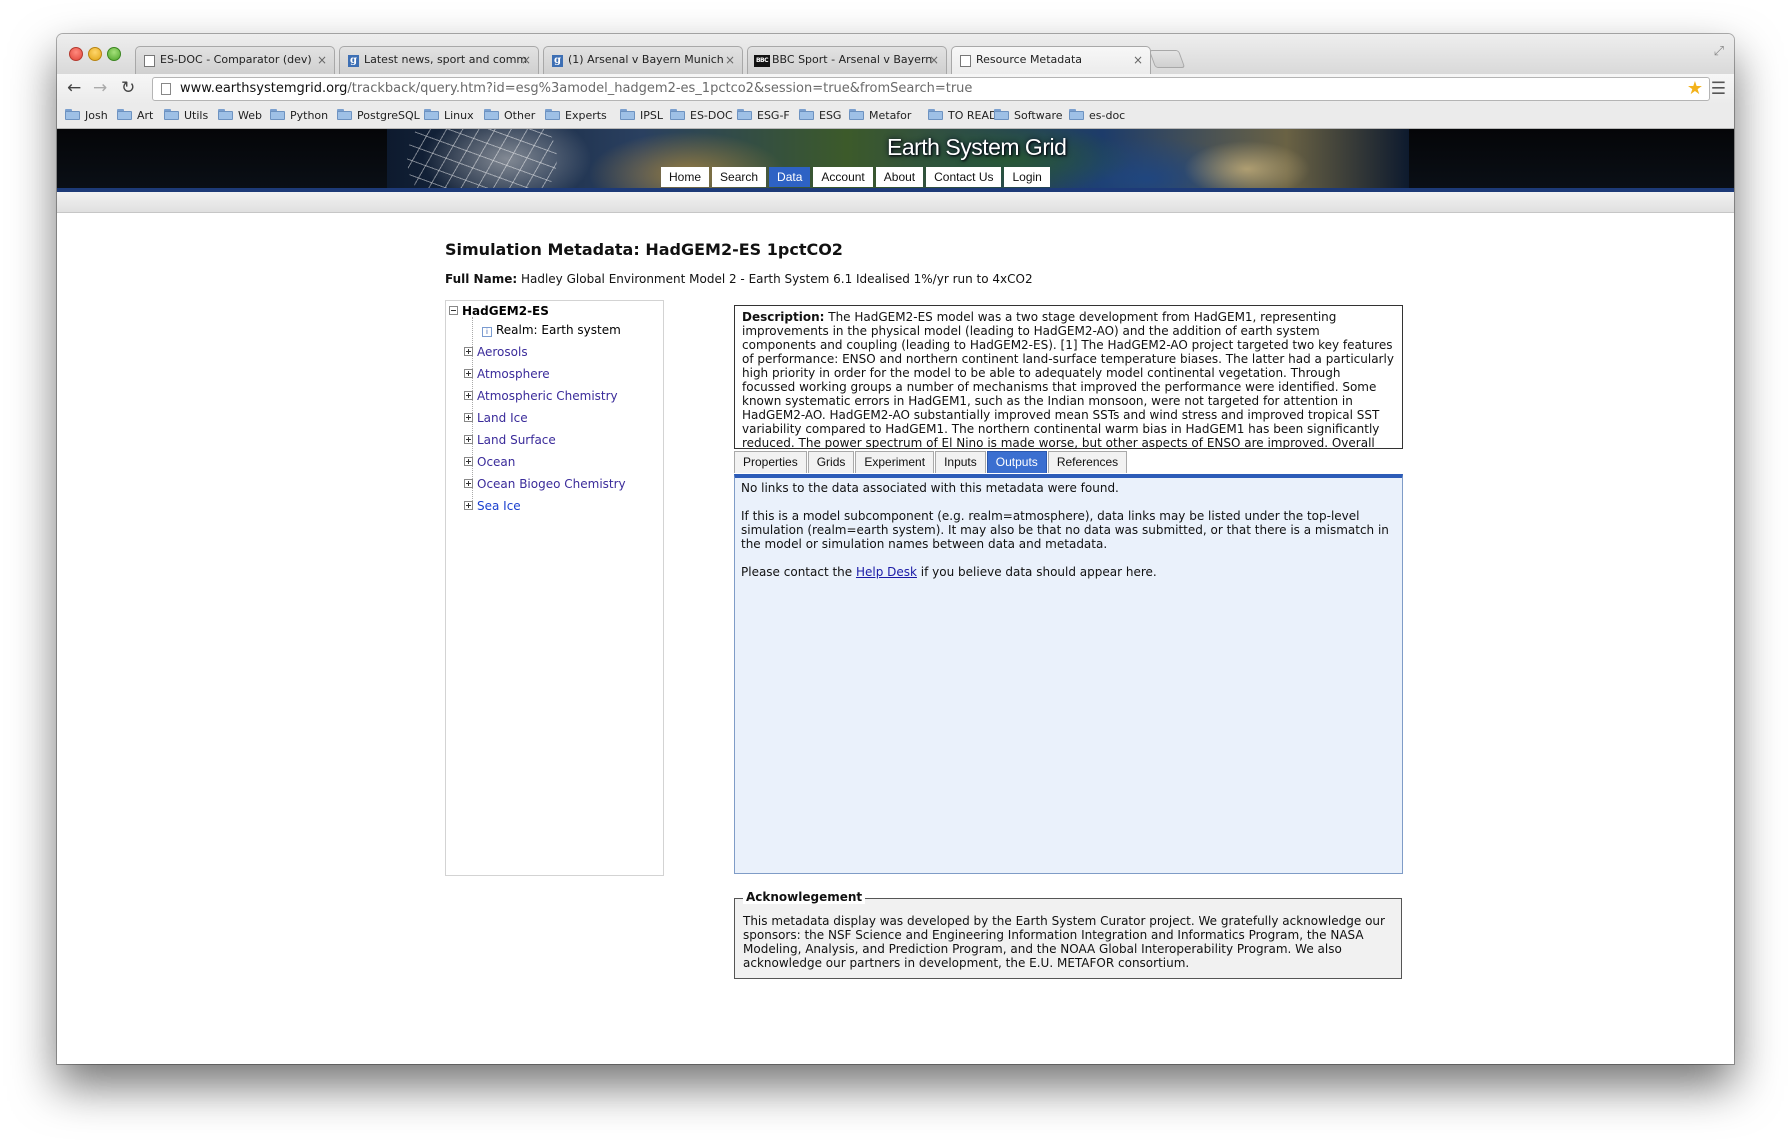 Image resolution: width=1790 pixels, height=1142 pixels. What do you see at coordinates (960, 462) in the screenshot?
I see `tab-inputs: Inputs` at bounding box center [960, 462].